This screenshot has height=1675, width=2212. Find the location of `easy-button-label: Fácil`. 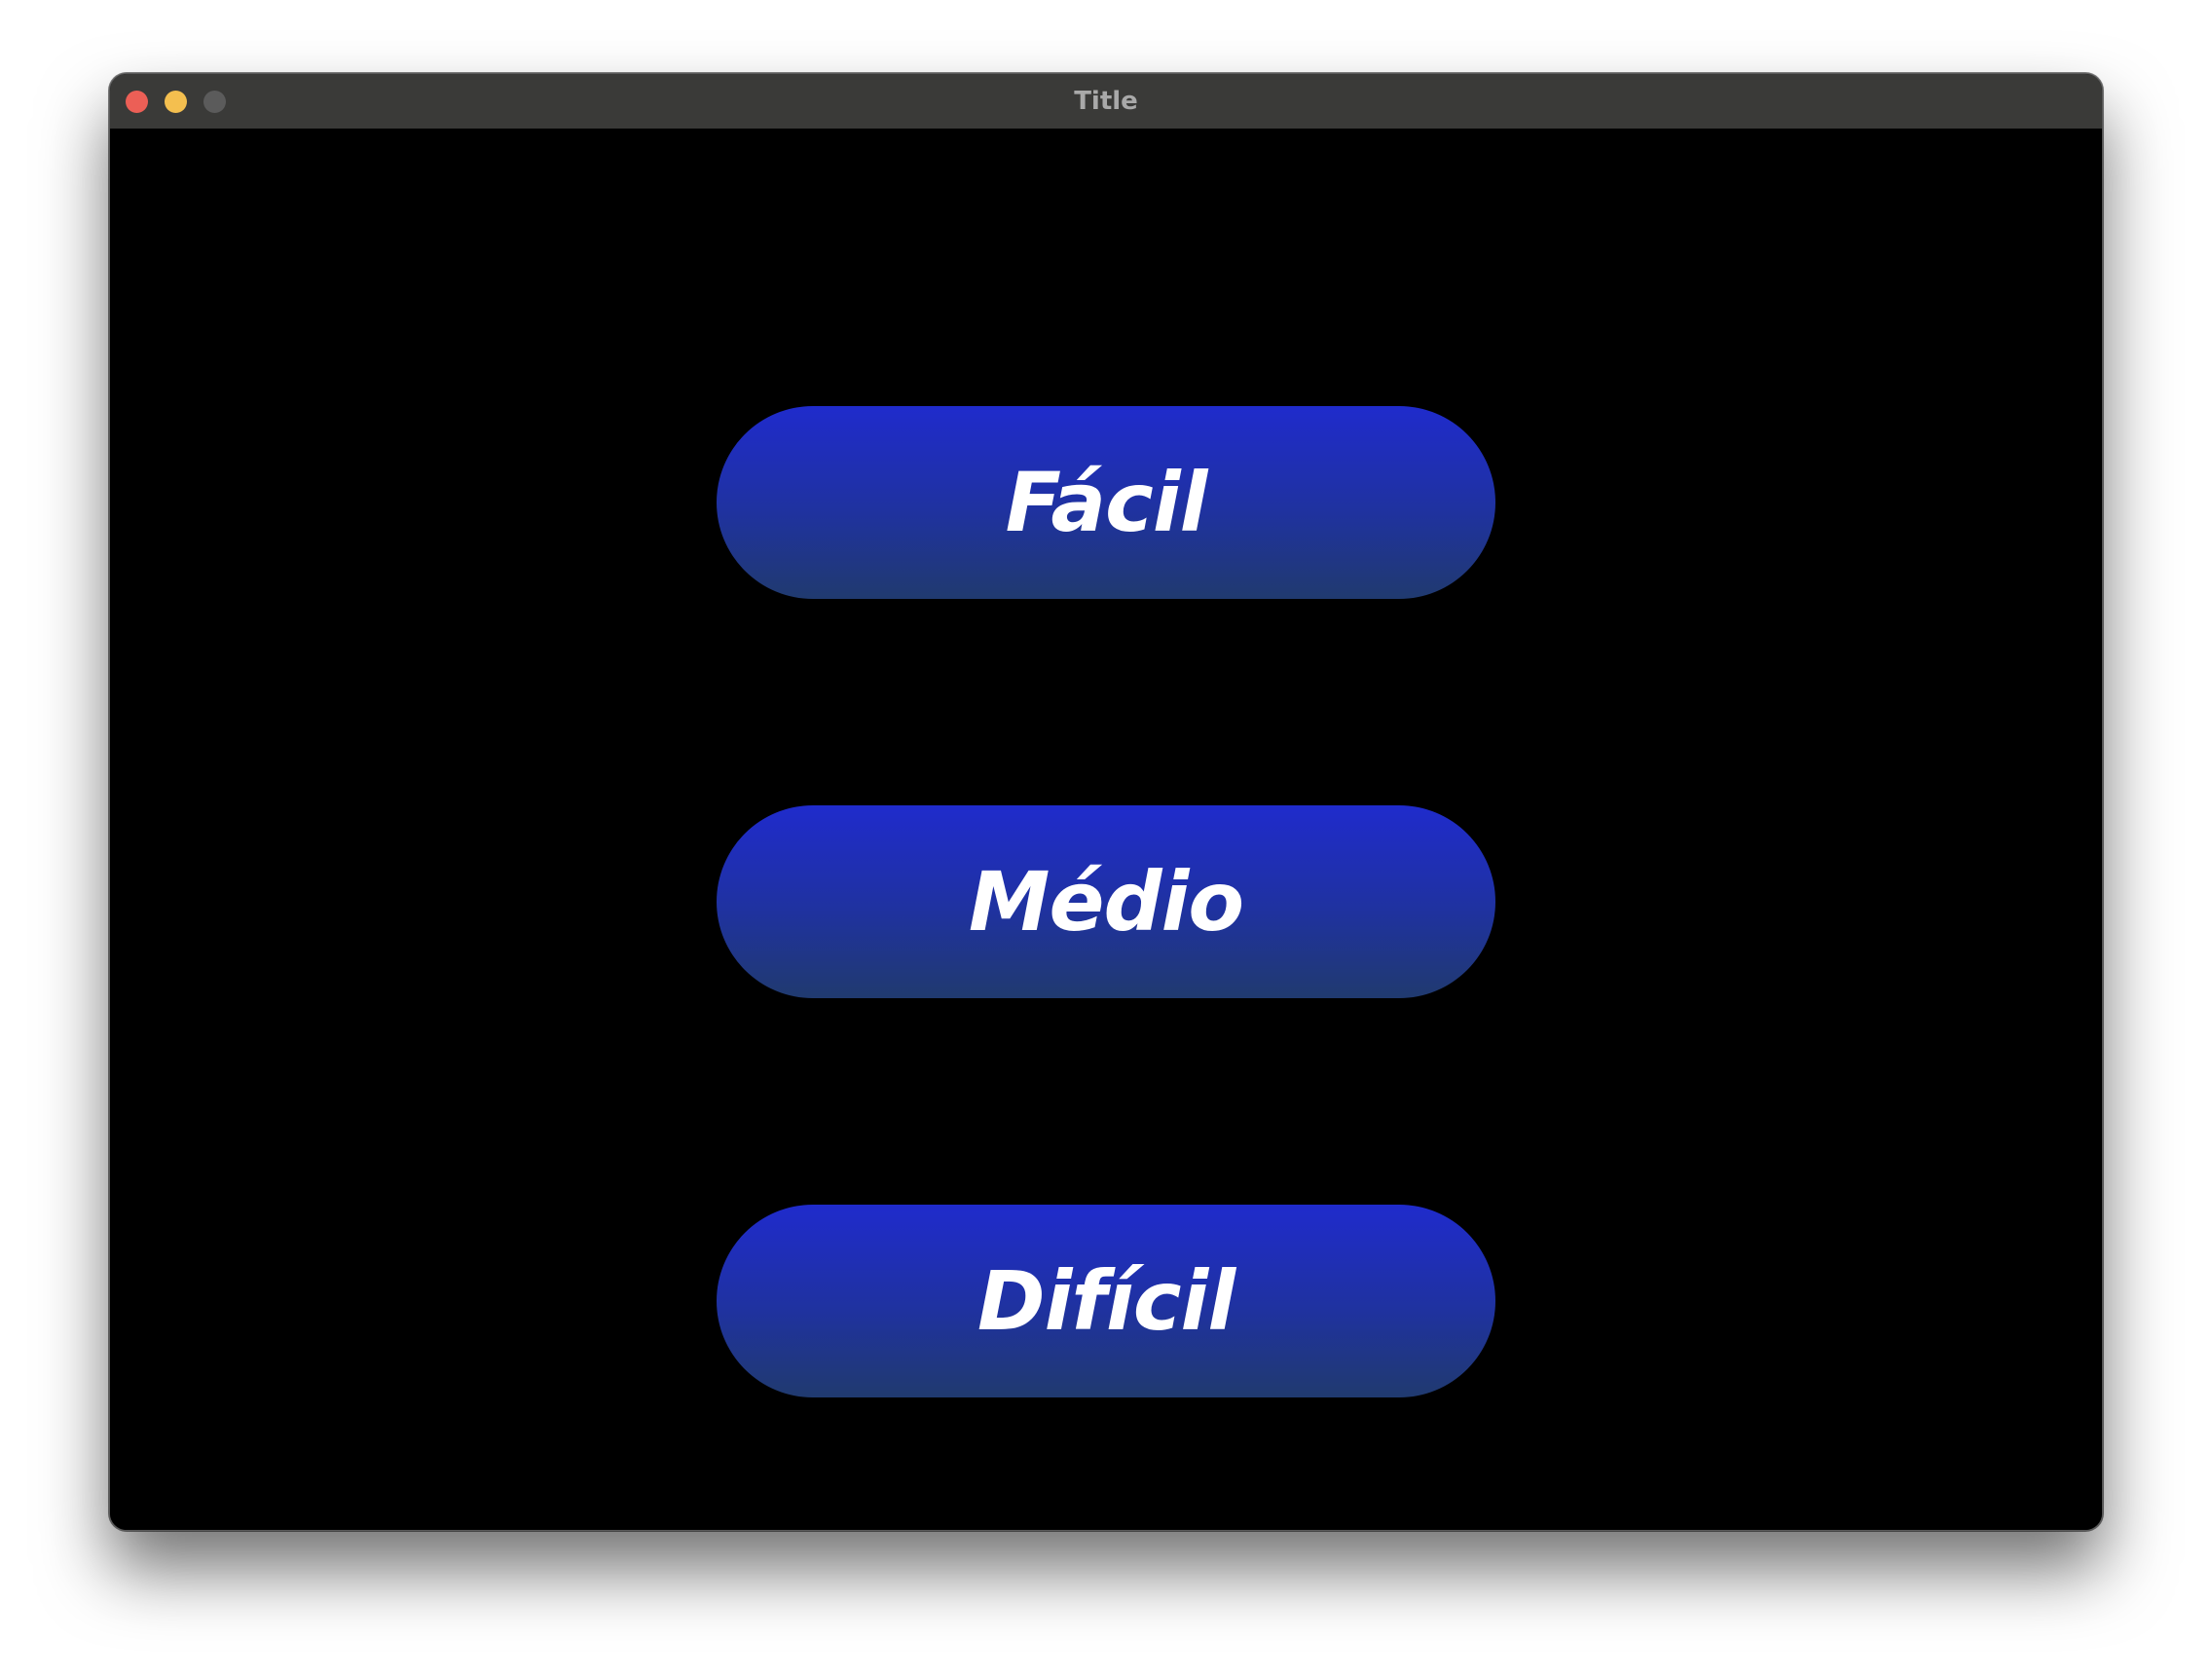

easy-button-label: Fácil is located at coordinates (1106, 502).